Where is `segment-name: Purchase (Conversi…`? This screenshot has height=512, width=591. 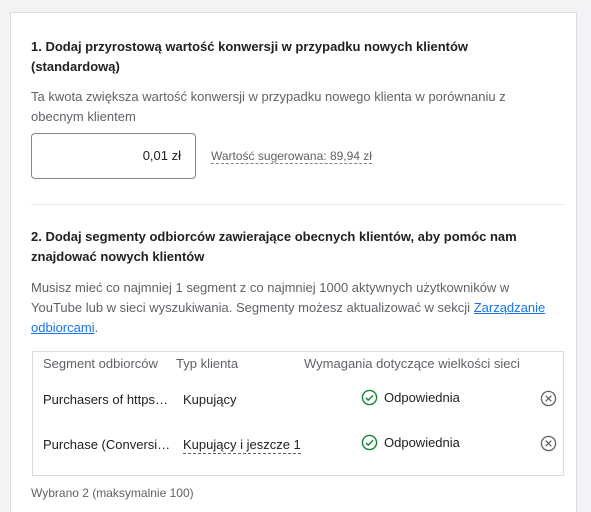
segment-name: Purchase (Conversi… is located at coordinates (107, 444).